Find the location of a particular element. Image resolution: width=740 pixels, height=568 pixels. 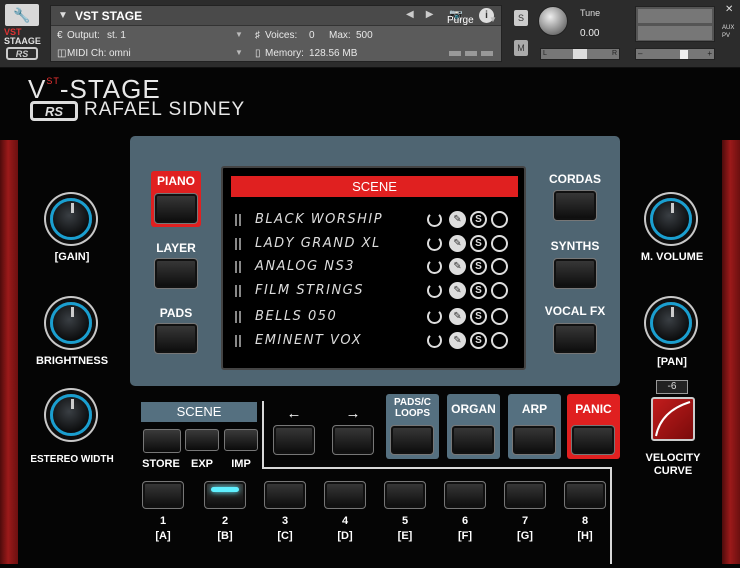

pv-label: PV is located at coordinates (728, 36).